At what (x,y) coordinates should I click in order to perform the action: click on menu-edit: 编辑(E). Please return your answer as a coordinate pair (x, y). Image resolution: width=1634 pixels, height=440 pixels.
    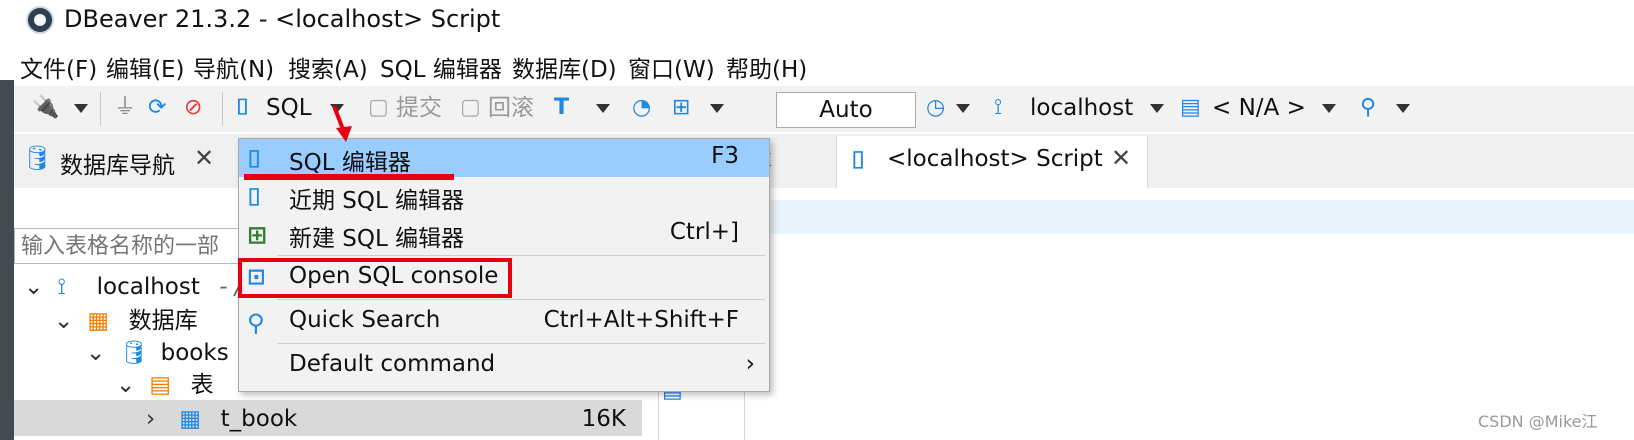
    Looking at the image, I should click on (145, 67).